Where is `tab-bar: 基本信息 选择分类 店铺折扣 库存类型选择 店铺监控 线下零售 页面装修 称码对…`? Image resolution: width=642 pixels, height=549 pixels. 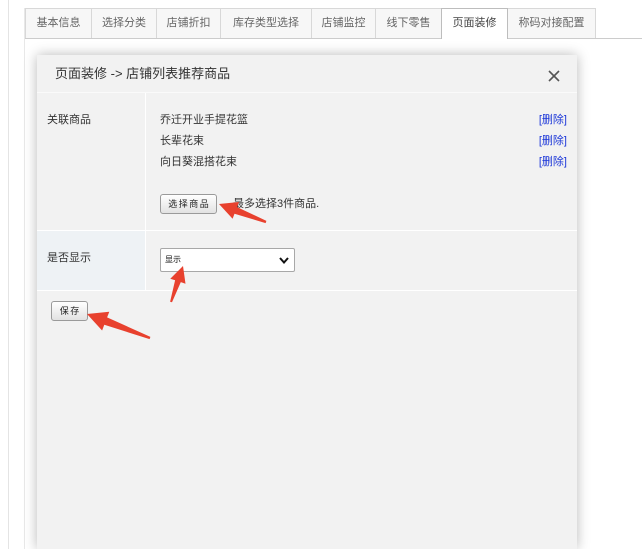
tab-bar: 基本信息 选择分类 店铺折扣 库存类型选择 店铺监控 线下零售 页面装修 称码对… is located at coordinates (333, 23).